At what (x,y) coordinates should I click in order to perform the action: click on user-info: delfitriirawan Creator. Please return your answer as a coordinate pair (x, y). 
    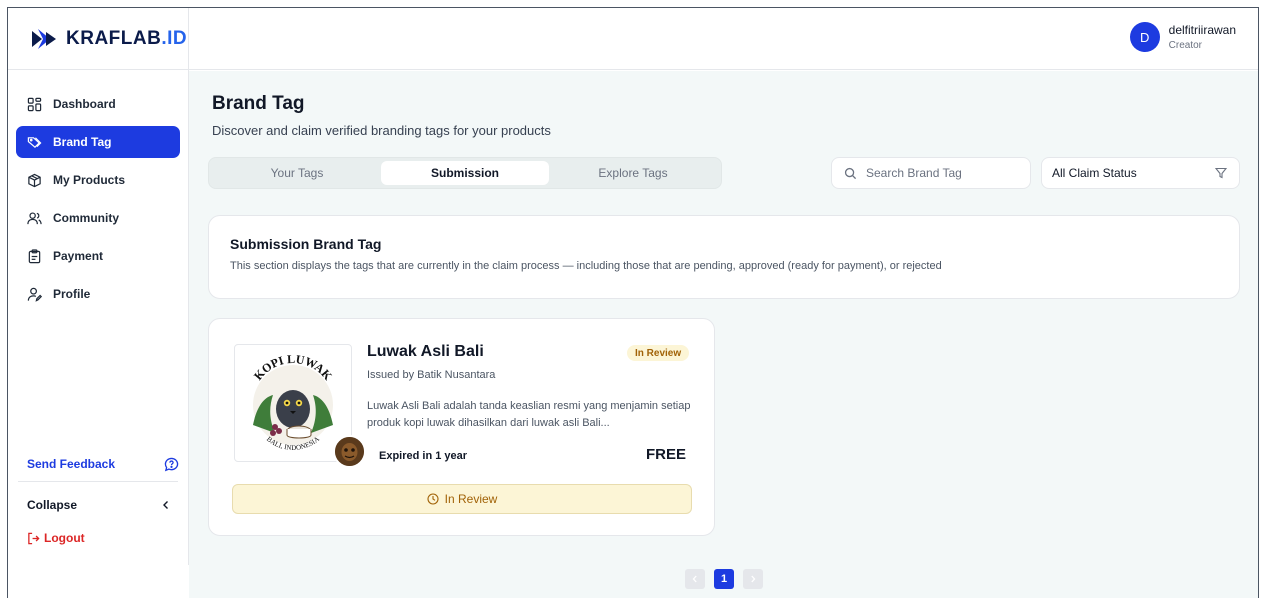
    Looking at the image, I should click on (1202, 37).